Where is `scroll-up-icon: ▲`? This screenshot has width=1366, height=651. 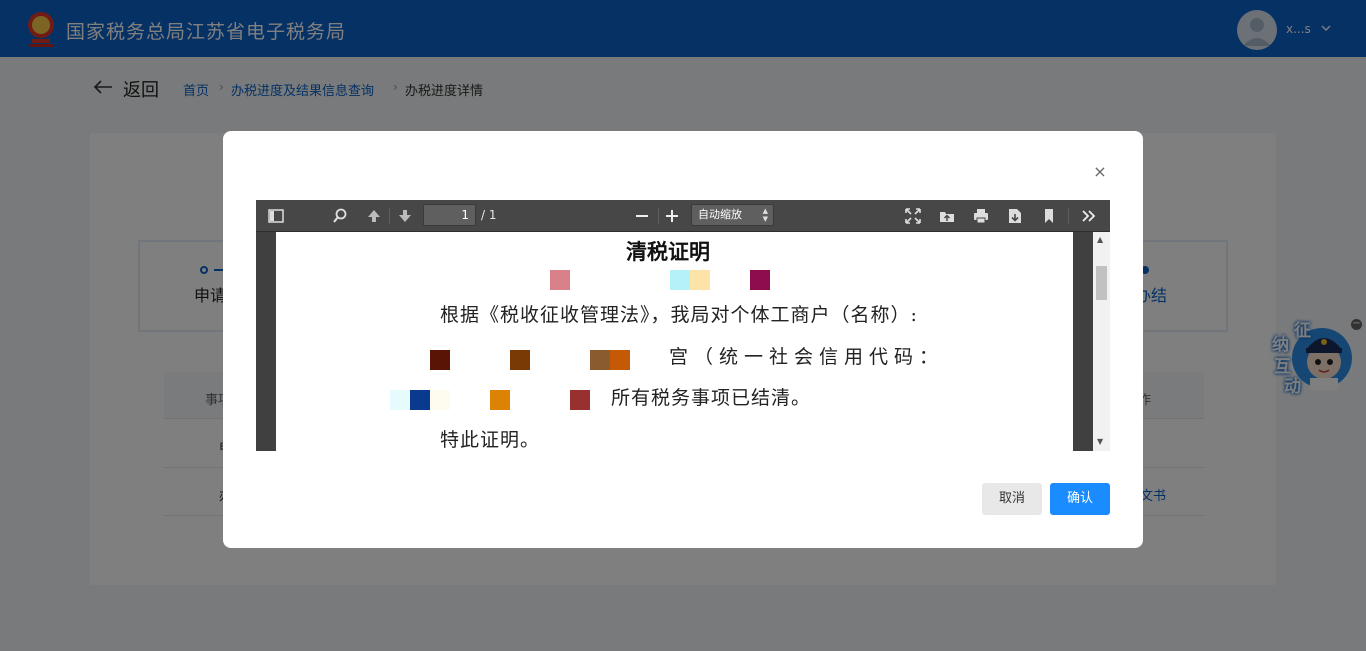
scroll-up-icon: ▲ is located at coordinates (1100, 239).